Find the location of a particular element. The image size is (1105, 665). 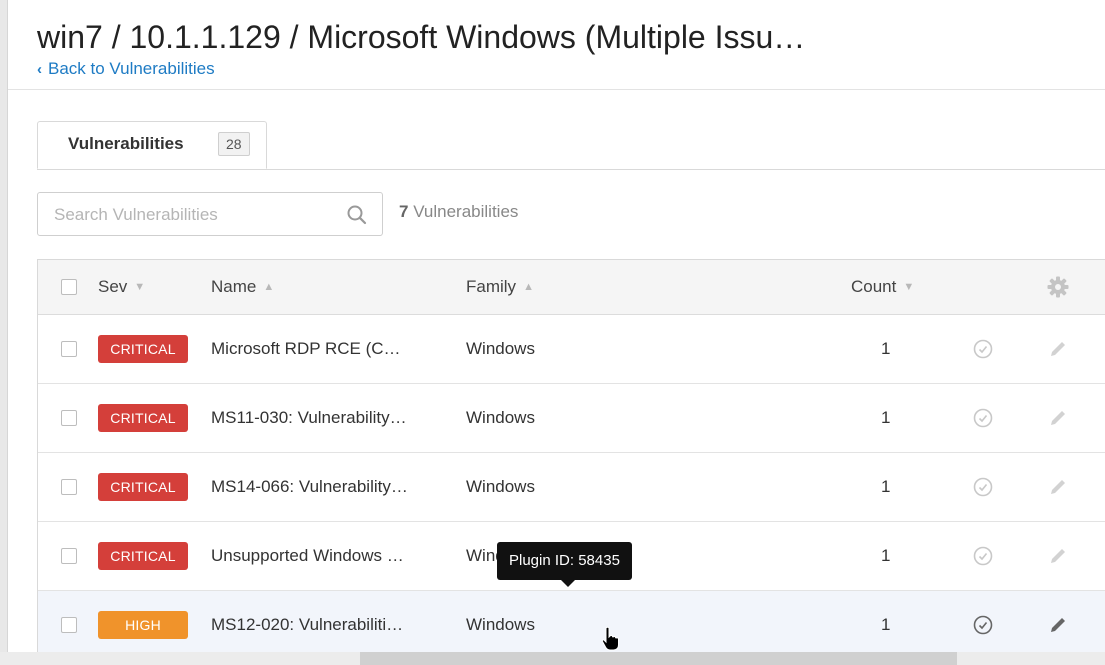

column-header-count: Count ▼ is located at coordinates (882, 287).